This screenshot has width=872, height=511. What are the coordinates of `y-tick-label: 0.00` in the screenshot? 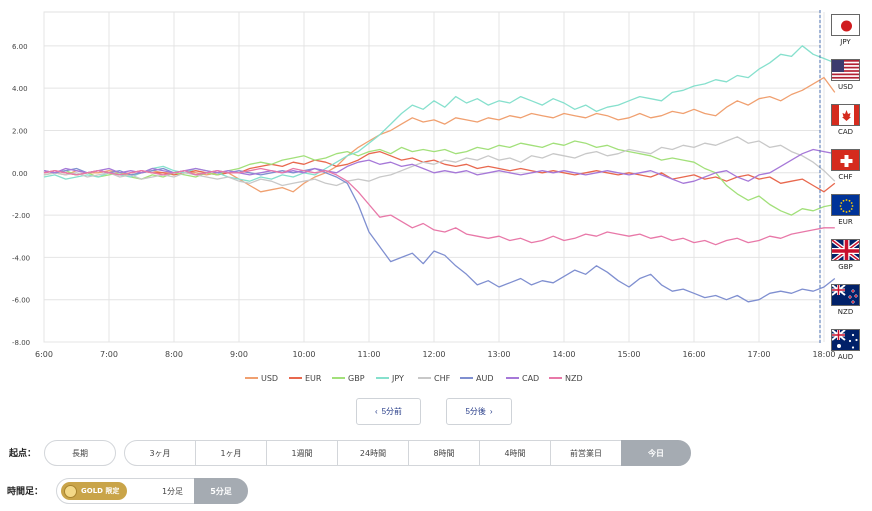 It's located at (20, 174).